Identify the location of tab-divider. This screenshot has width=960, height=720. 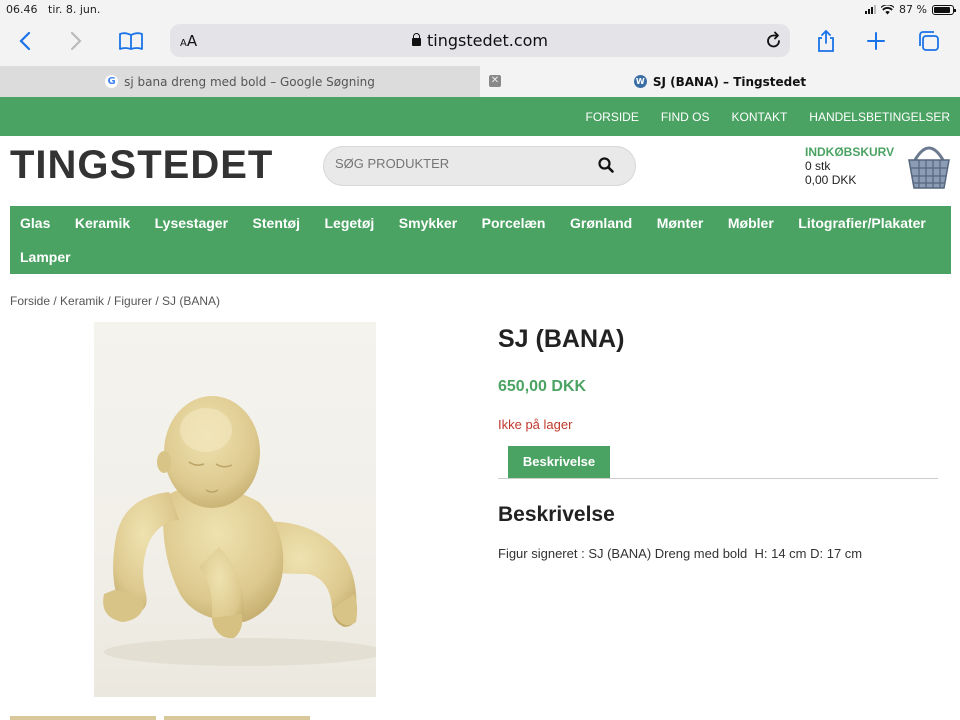
(718, 478).